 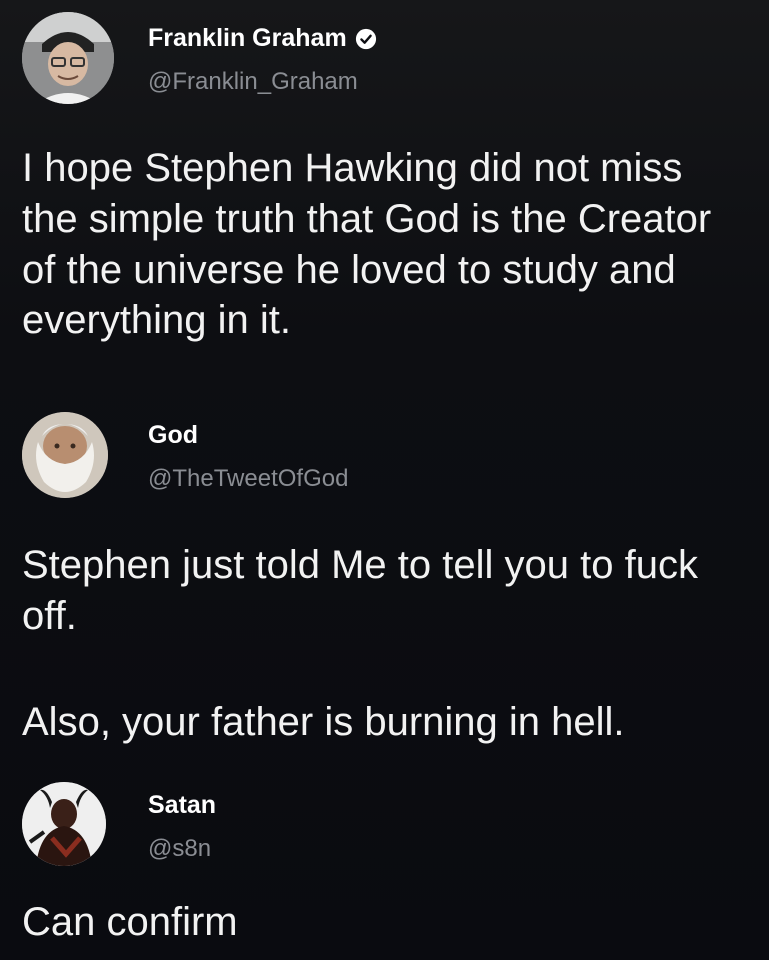 What do you see at coordinates (65, 455) in the screenshot?
I see `avatar-god` at bounding box center [65, 455].